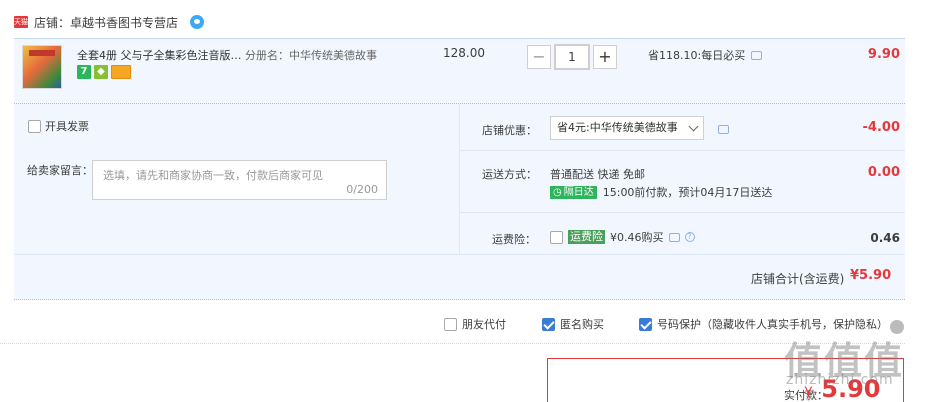 The width and height of the screenshot is (937, 402). What do you see at coordinates (798, 279) in the screenshot?
I see `shop-total-label: 店铺合计(含运费)` at bounding box center [798, 279].